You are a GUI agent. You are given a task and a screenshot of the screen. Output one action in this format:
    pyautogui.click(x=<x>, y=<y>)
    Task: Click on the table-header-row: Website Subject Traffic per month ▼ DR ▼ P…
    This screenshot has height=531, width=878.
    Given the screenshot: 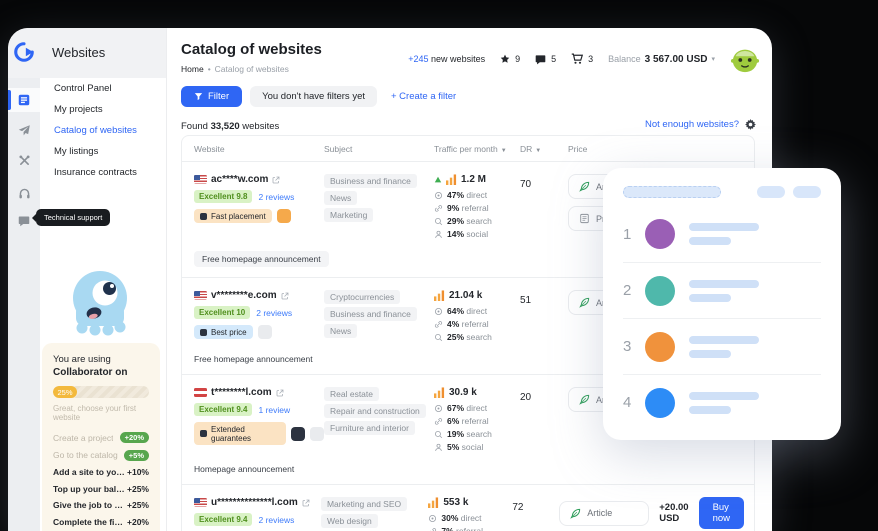 What is the action you would take?
    pyautogui.click(x=468, y=149)
    